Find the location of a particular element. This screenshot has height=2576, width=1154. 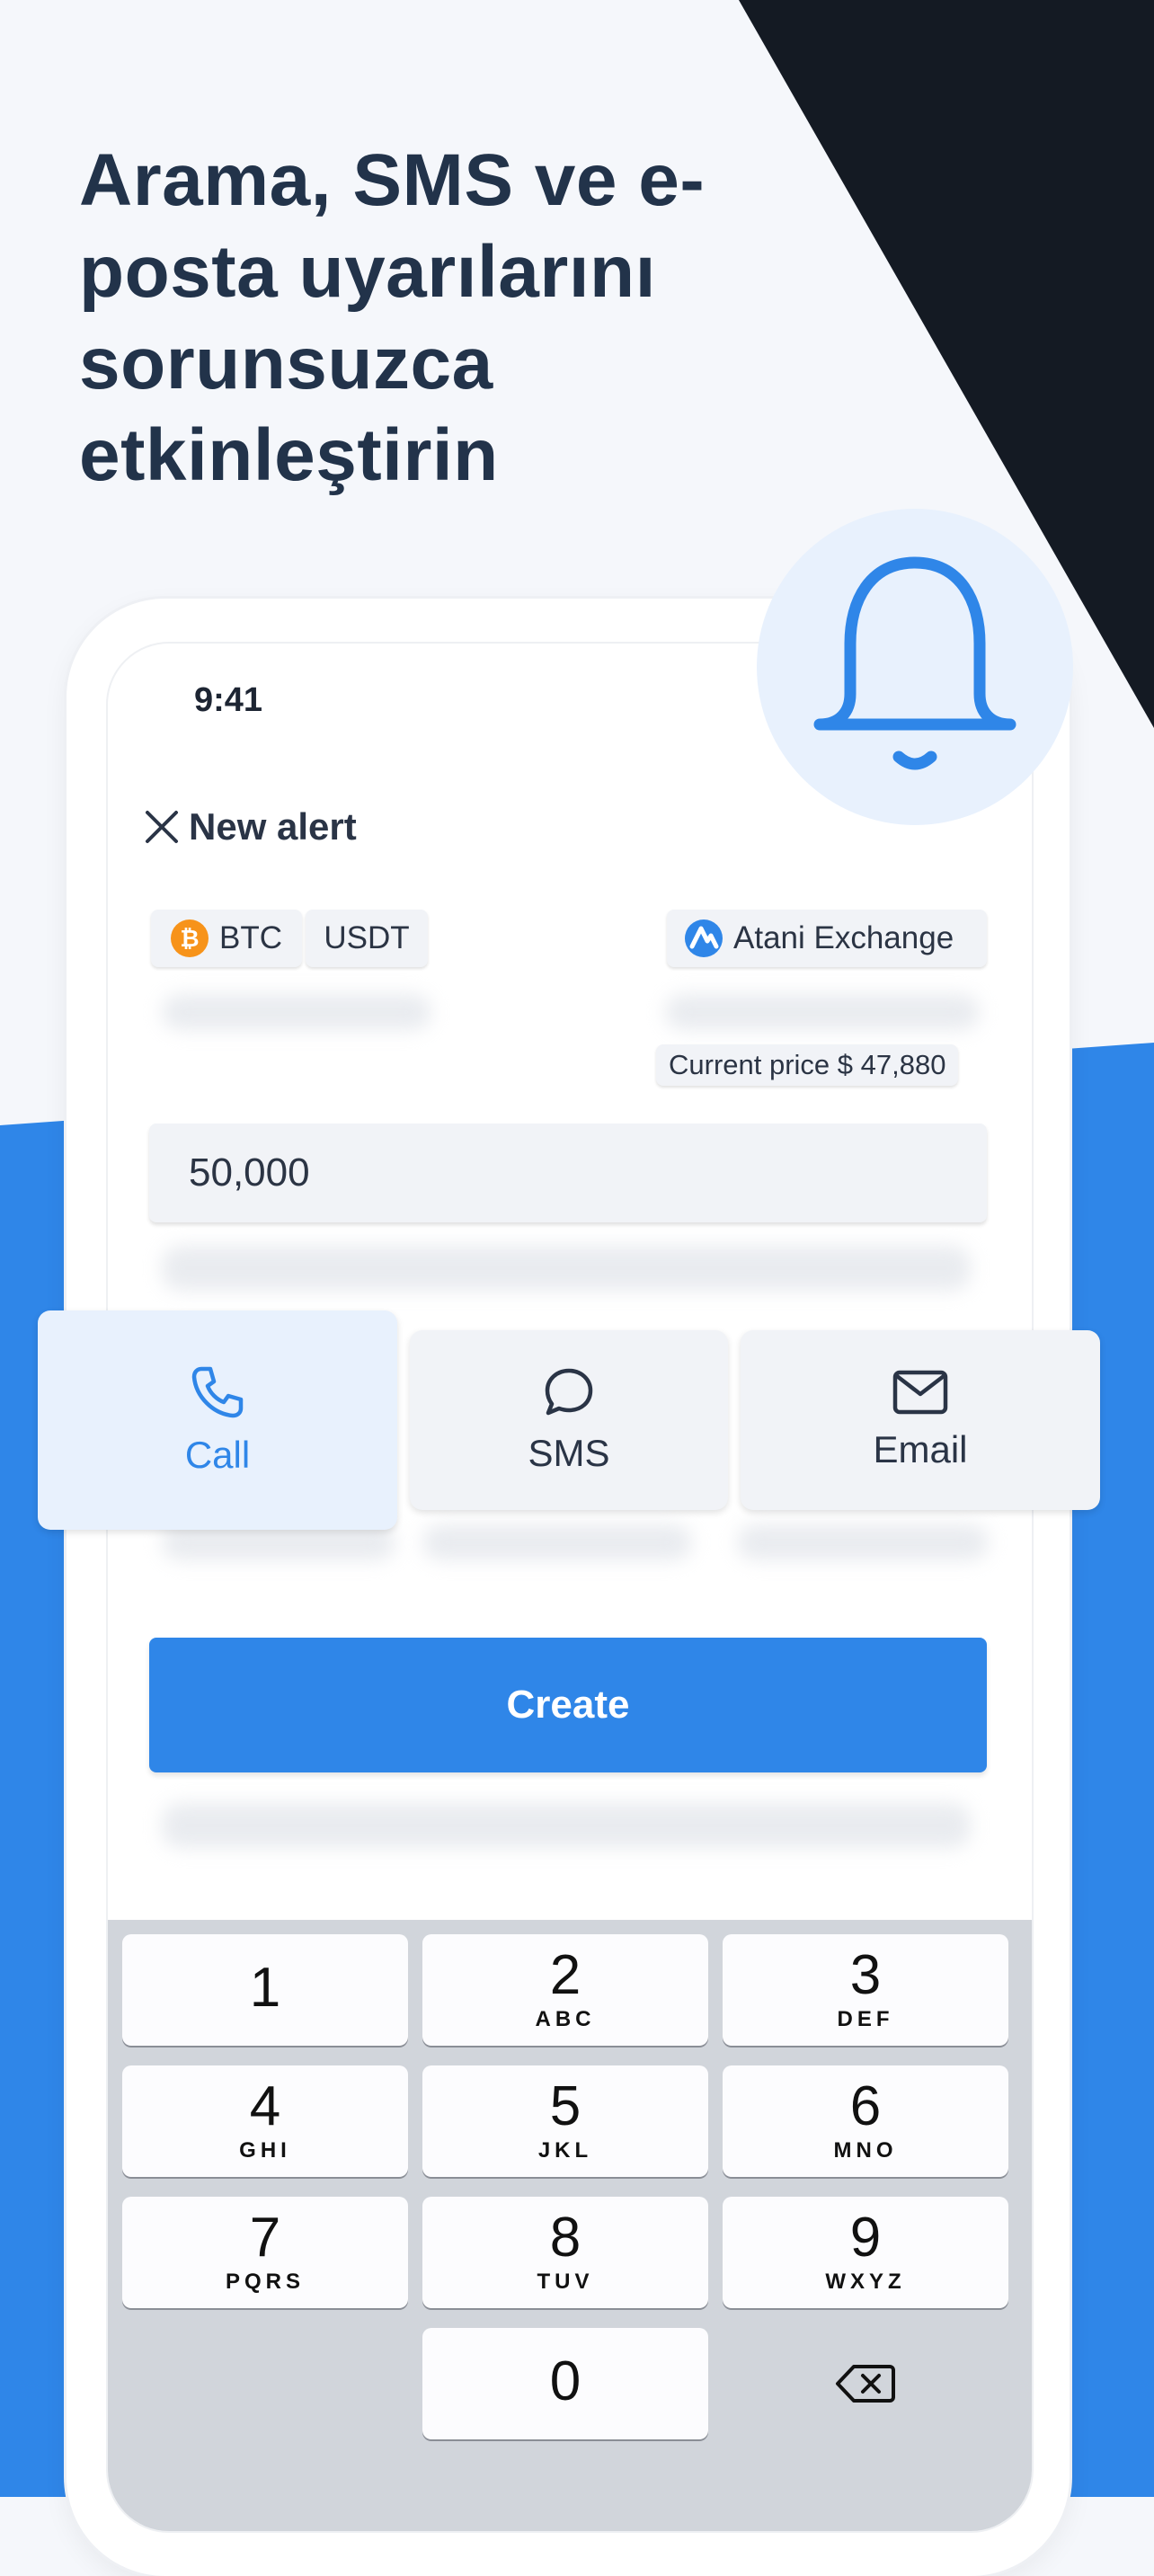

channel-sms-label: SMS is located at coordinates (569, 1453).